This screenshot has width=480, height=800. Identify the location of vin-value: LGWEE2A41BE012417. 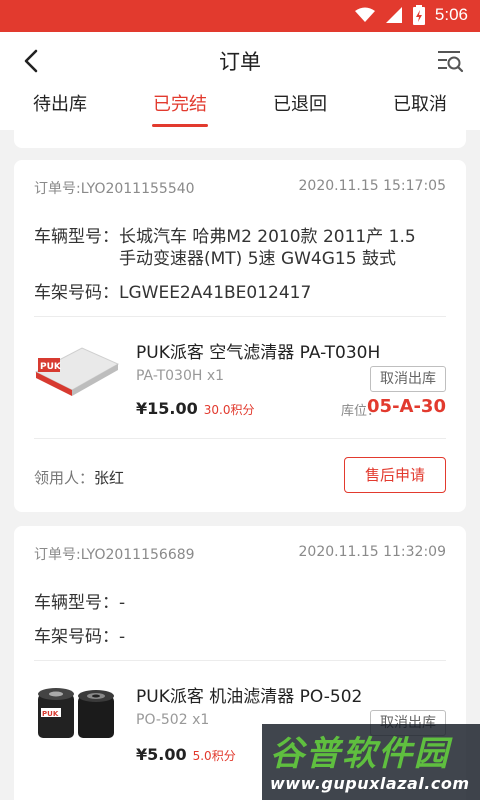
(215, 293).